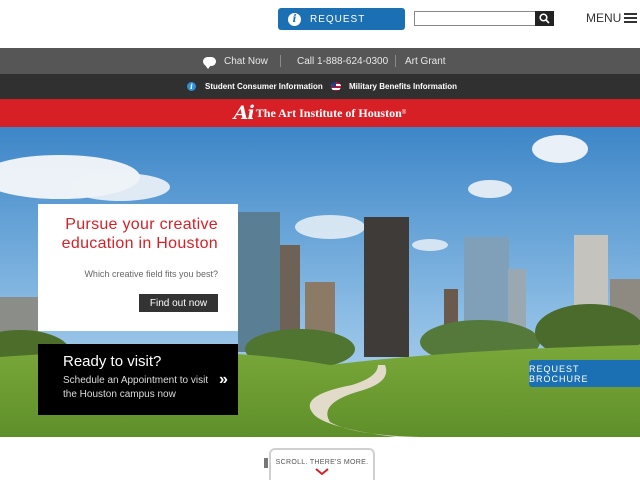 The height and width of the screenshot is (480, 640). Describe the element at coordinates (584, 373) in the screenshot. I see `request-brochure-button: REQUEST BROCHURE` at that location.